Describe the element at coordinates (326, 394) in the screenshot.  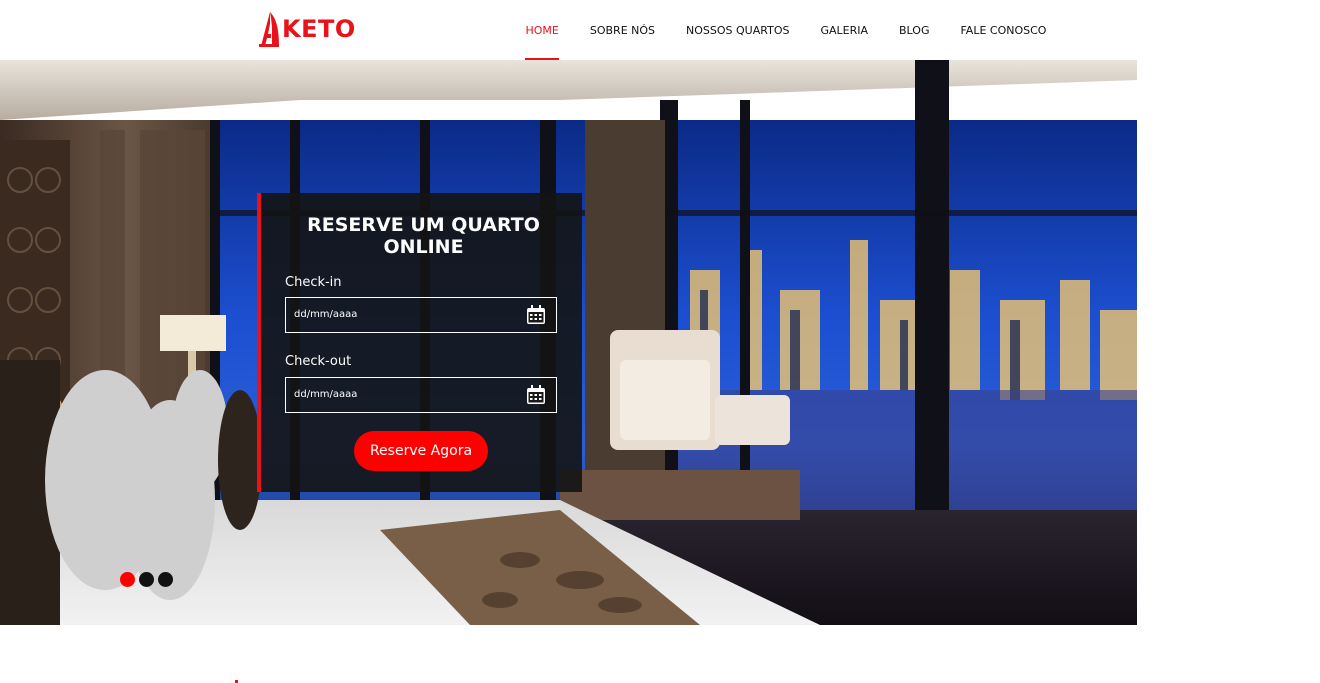
I see `checkout-placeholder: dd/mm/aaaa` at that location.